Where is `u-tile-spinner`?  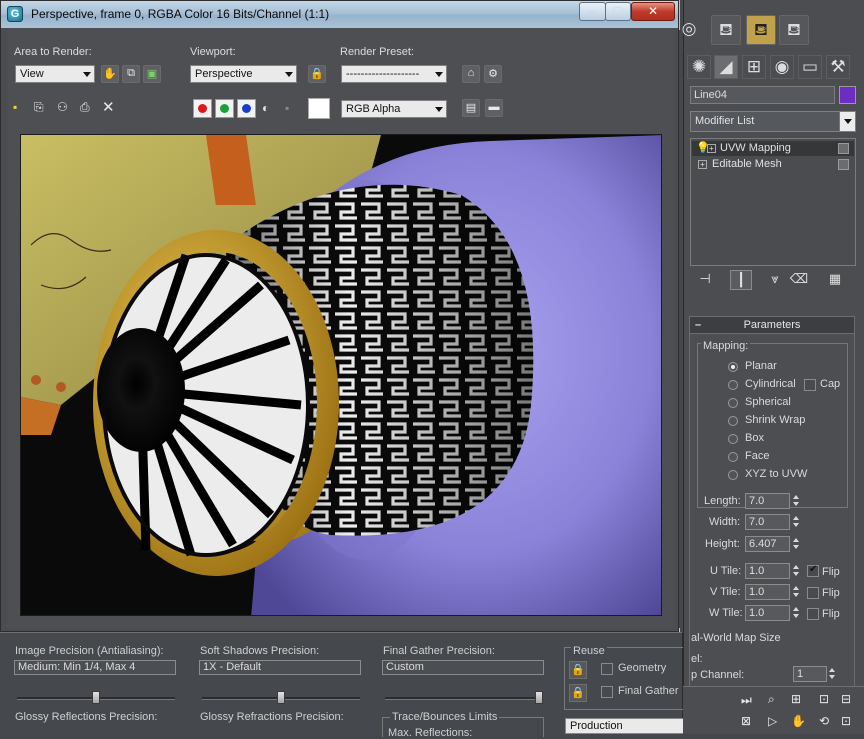
u-tile-spinner is located at coordinates (797, 571).